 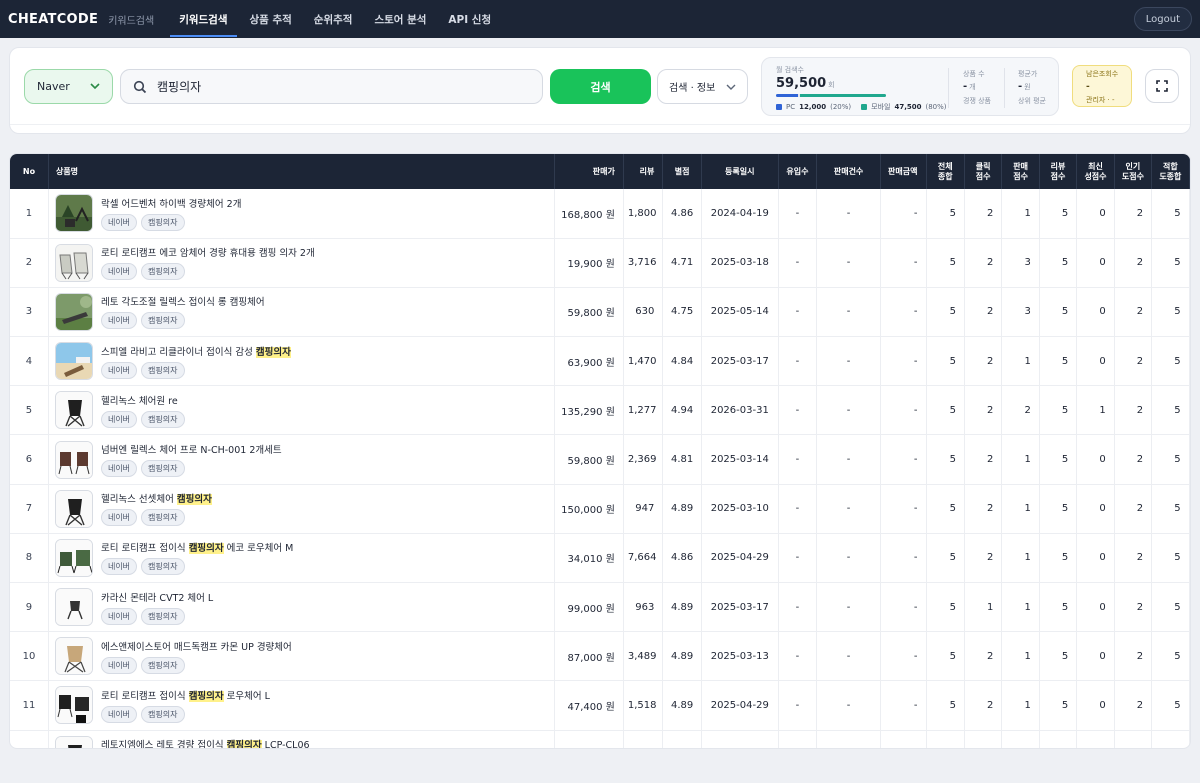 What do you see at coordinates (205, 742) in the screenshot?
I see `product-name: 레토지엠에스 레토 경량 접이식 캠핑의자 LCP-CL06` at bounding box center [205, 742].